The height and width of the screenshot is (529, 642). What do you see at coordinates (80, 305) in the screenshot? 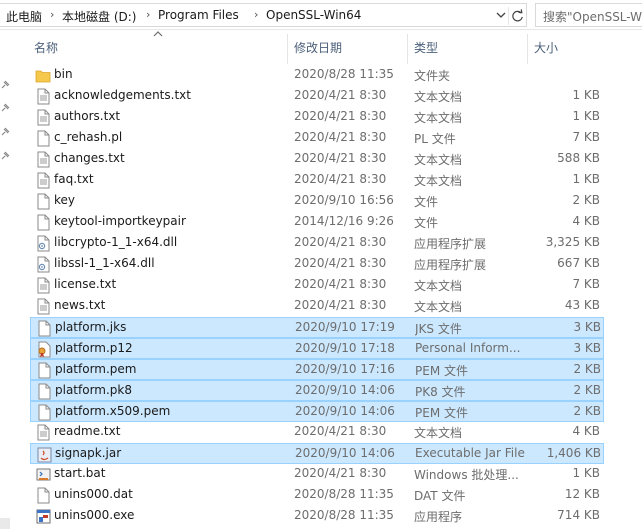
I see `file-name: news.txt` at bounding box center [80, 305].